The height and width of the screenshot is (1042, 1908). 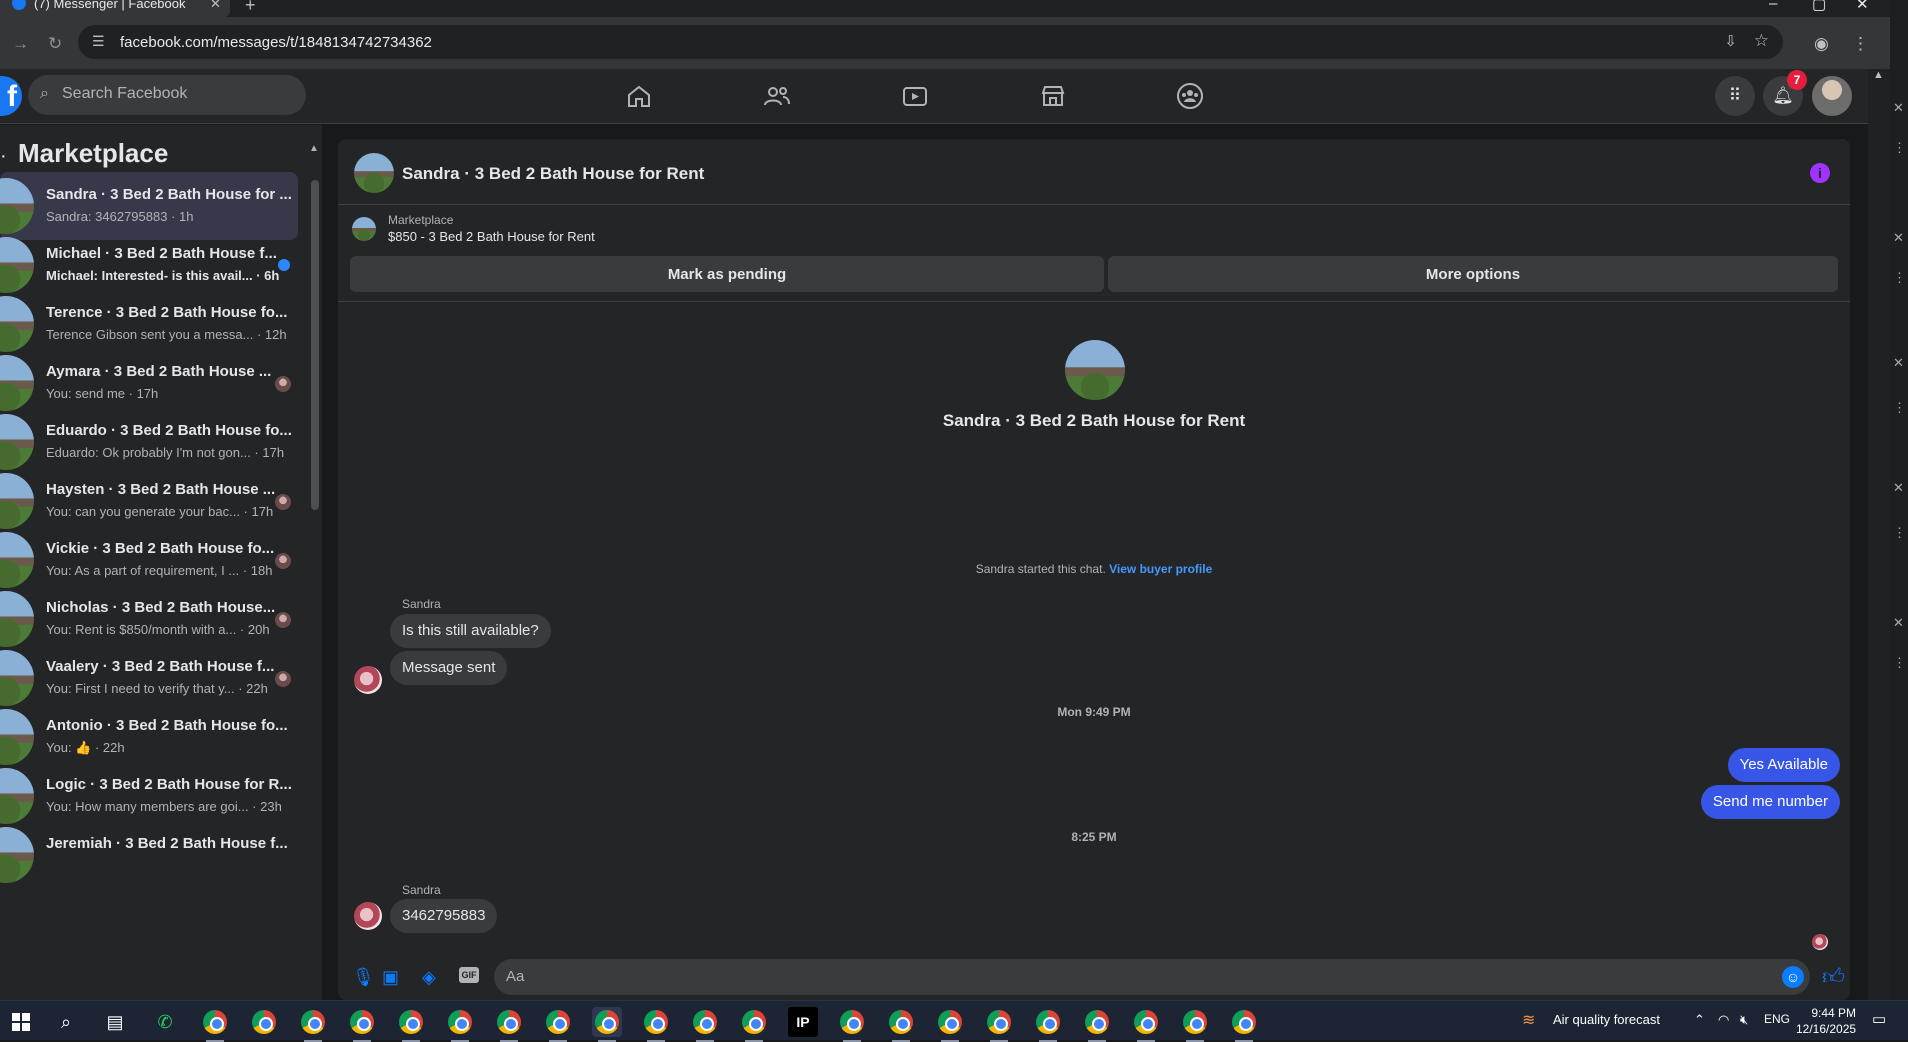 What do you see at coordinates (1833, 976) in the screenshot?
I see `thumbs-up-icon: 👍︎` at bounding box center [1833, 976].